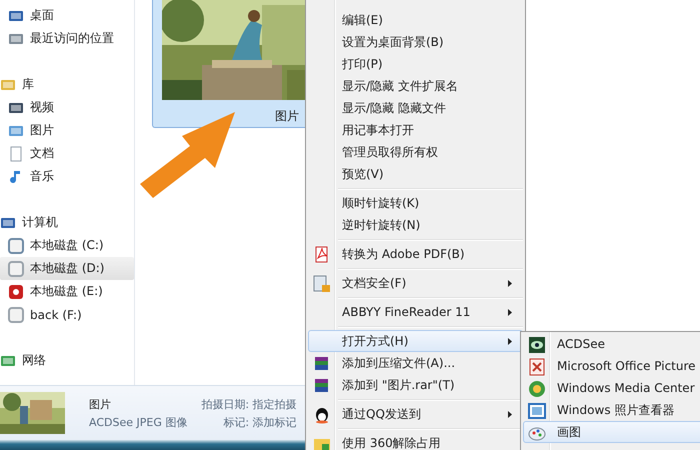  What do you see at coordinates (67, 360) in the screenshot?
I see `sidebar-item: 网络` at bounding box center [67, 360].